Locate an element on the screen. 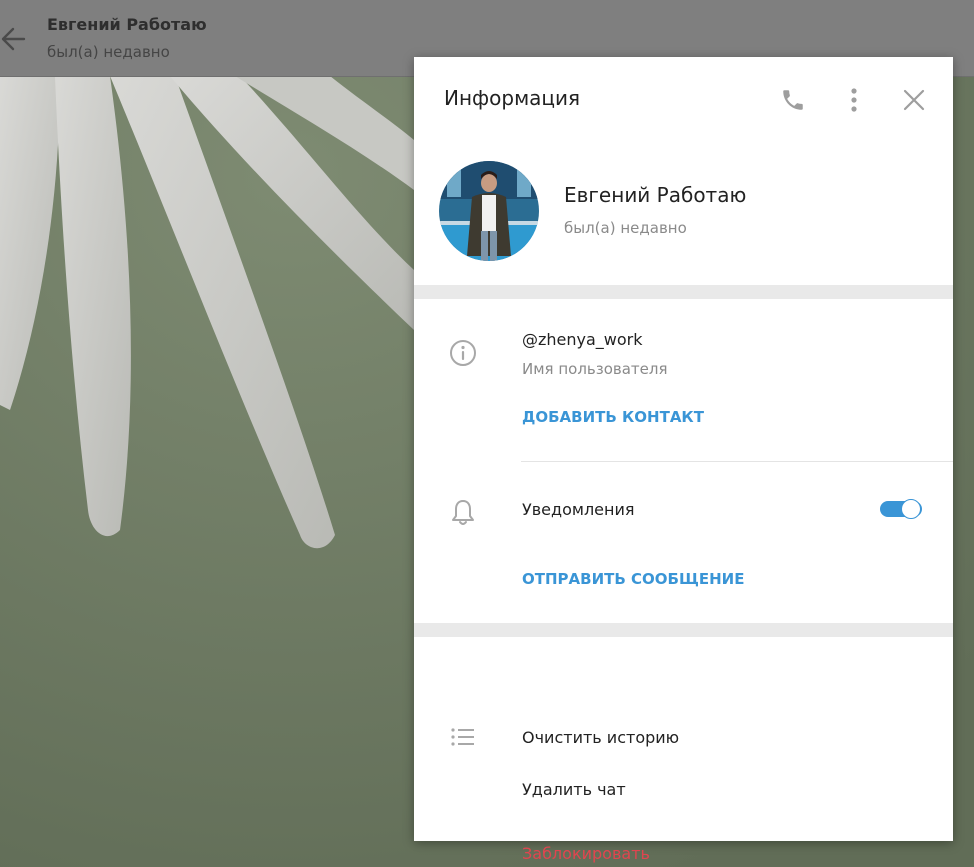  more-vertical-icon is located at coordinates (854, 100).